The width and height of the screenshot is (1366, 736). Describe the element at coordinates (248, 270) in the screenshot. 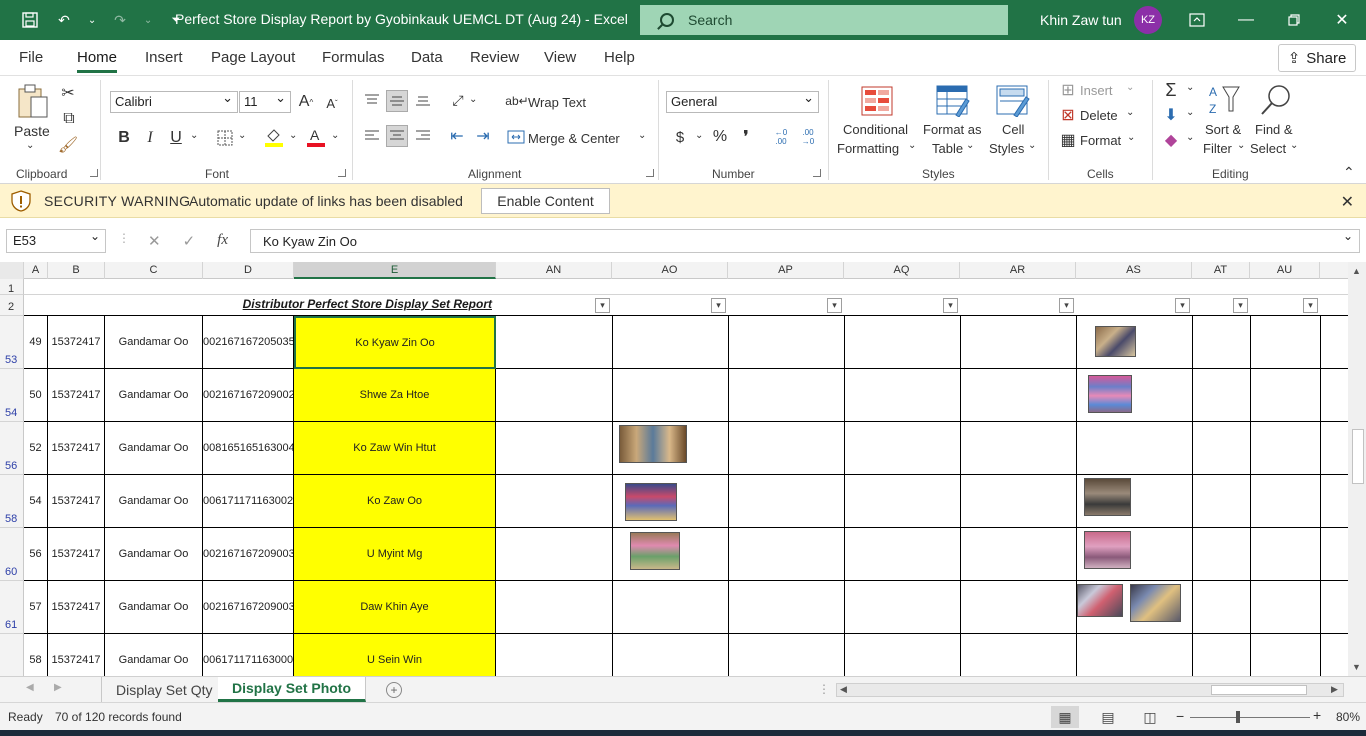

I see `column-header-d: D` at that location.